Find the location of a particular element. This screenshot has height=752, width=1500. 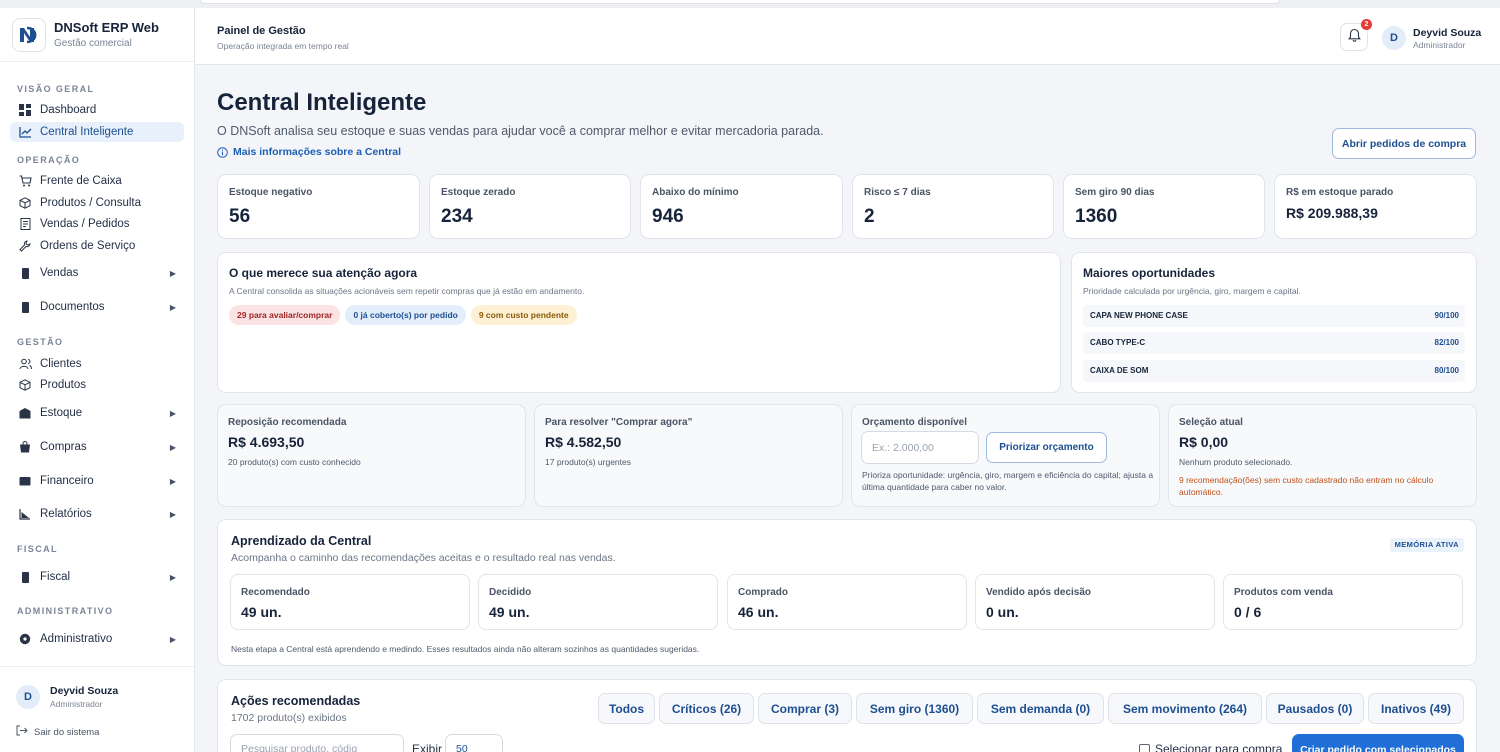

sidebar-item-clientes: Clientes is located at coordinates (97, 364).